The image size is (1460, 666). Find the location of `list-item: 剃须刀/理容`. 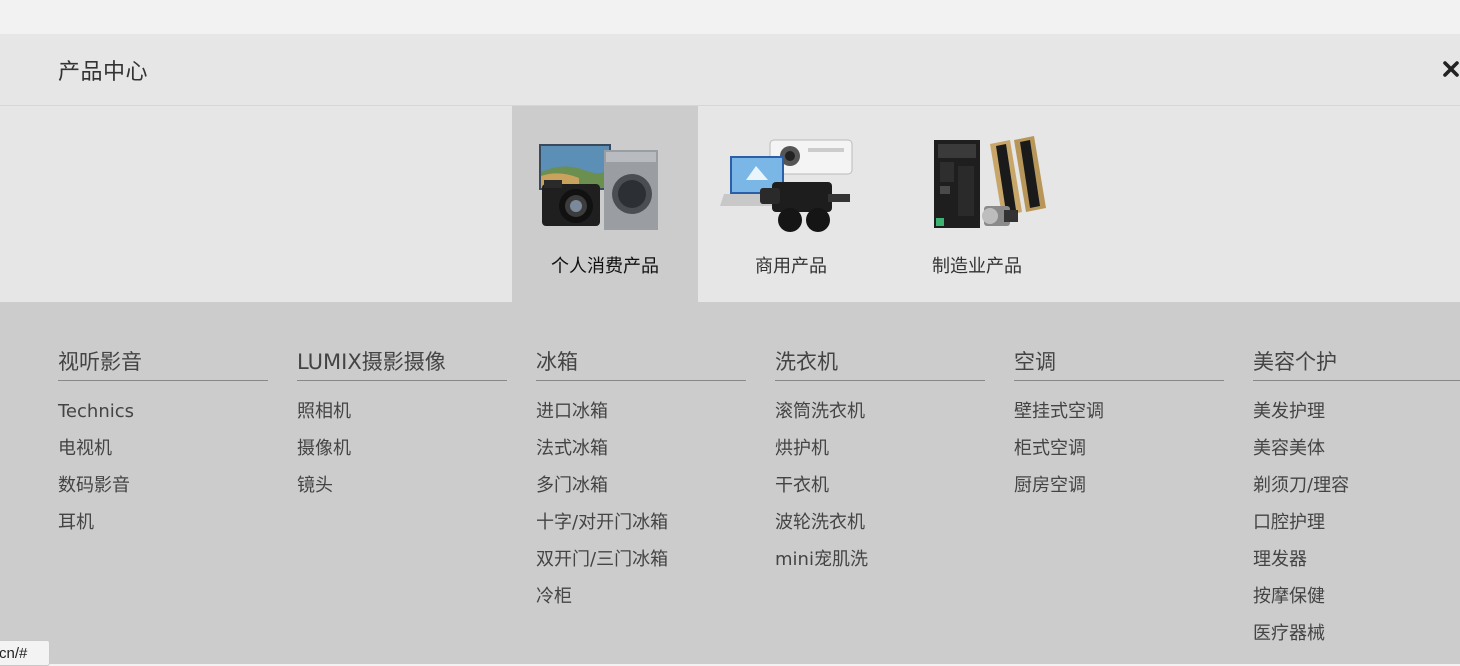

list-item: 剃须刀/理容 is located at coordinates (1356, 485).